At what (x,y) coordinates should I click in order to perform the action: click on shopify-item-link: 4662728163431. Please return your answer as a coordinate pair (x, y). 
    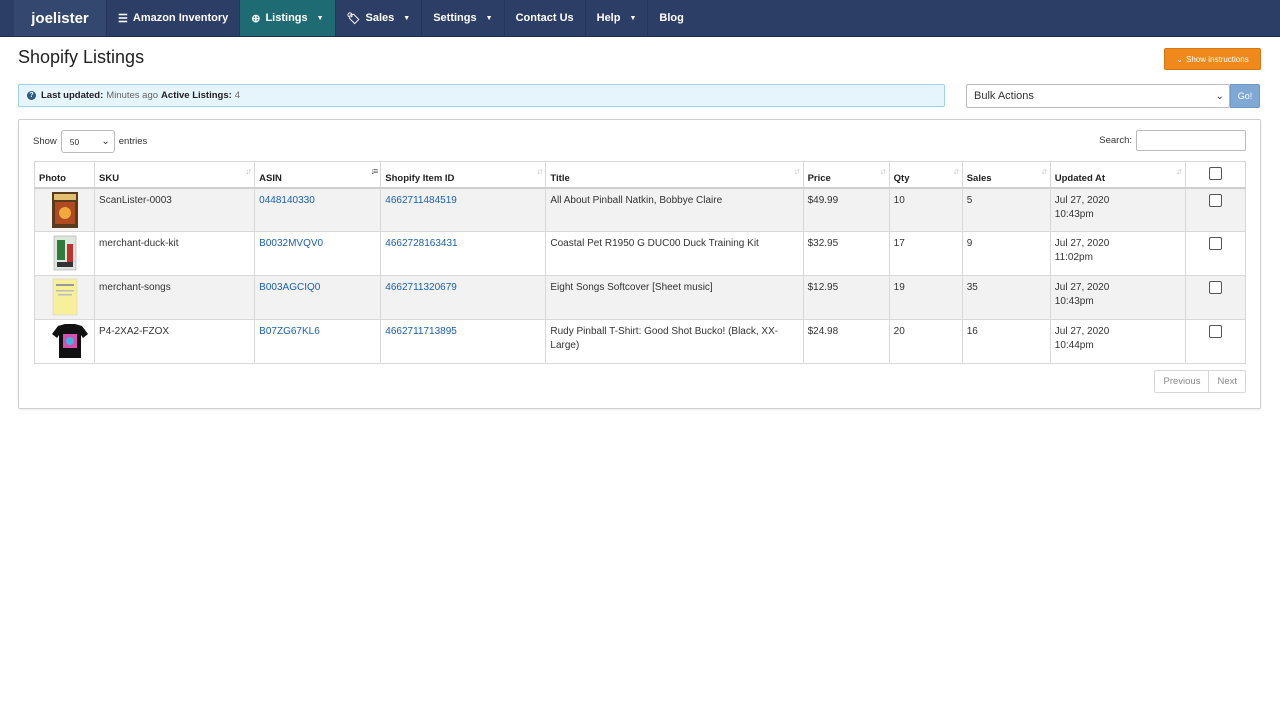
    Looking at the image, I should click on (421, 243).